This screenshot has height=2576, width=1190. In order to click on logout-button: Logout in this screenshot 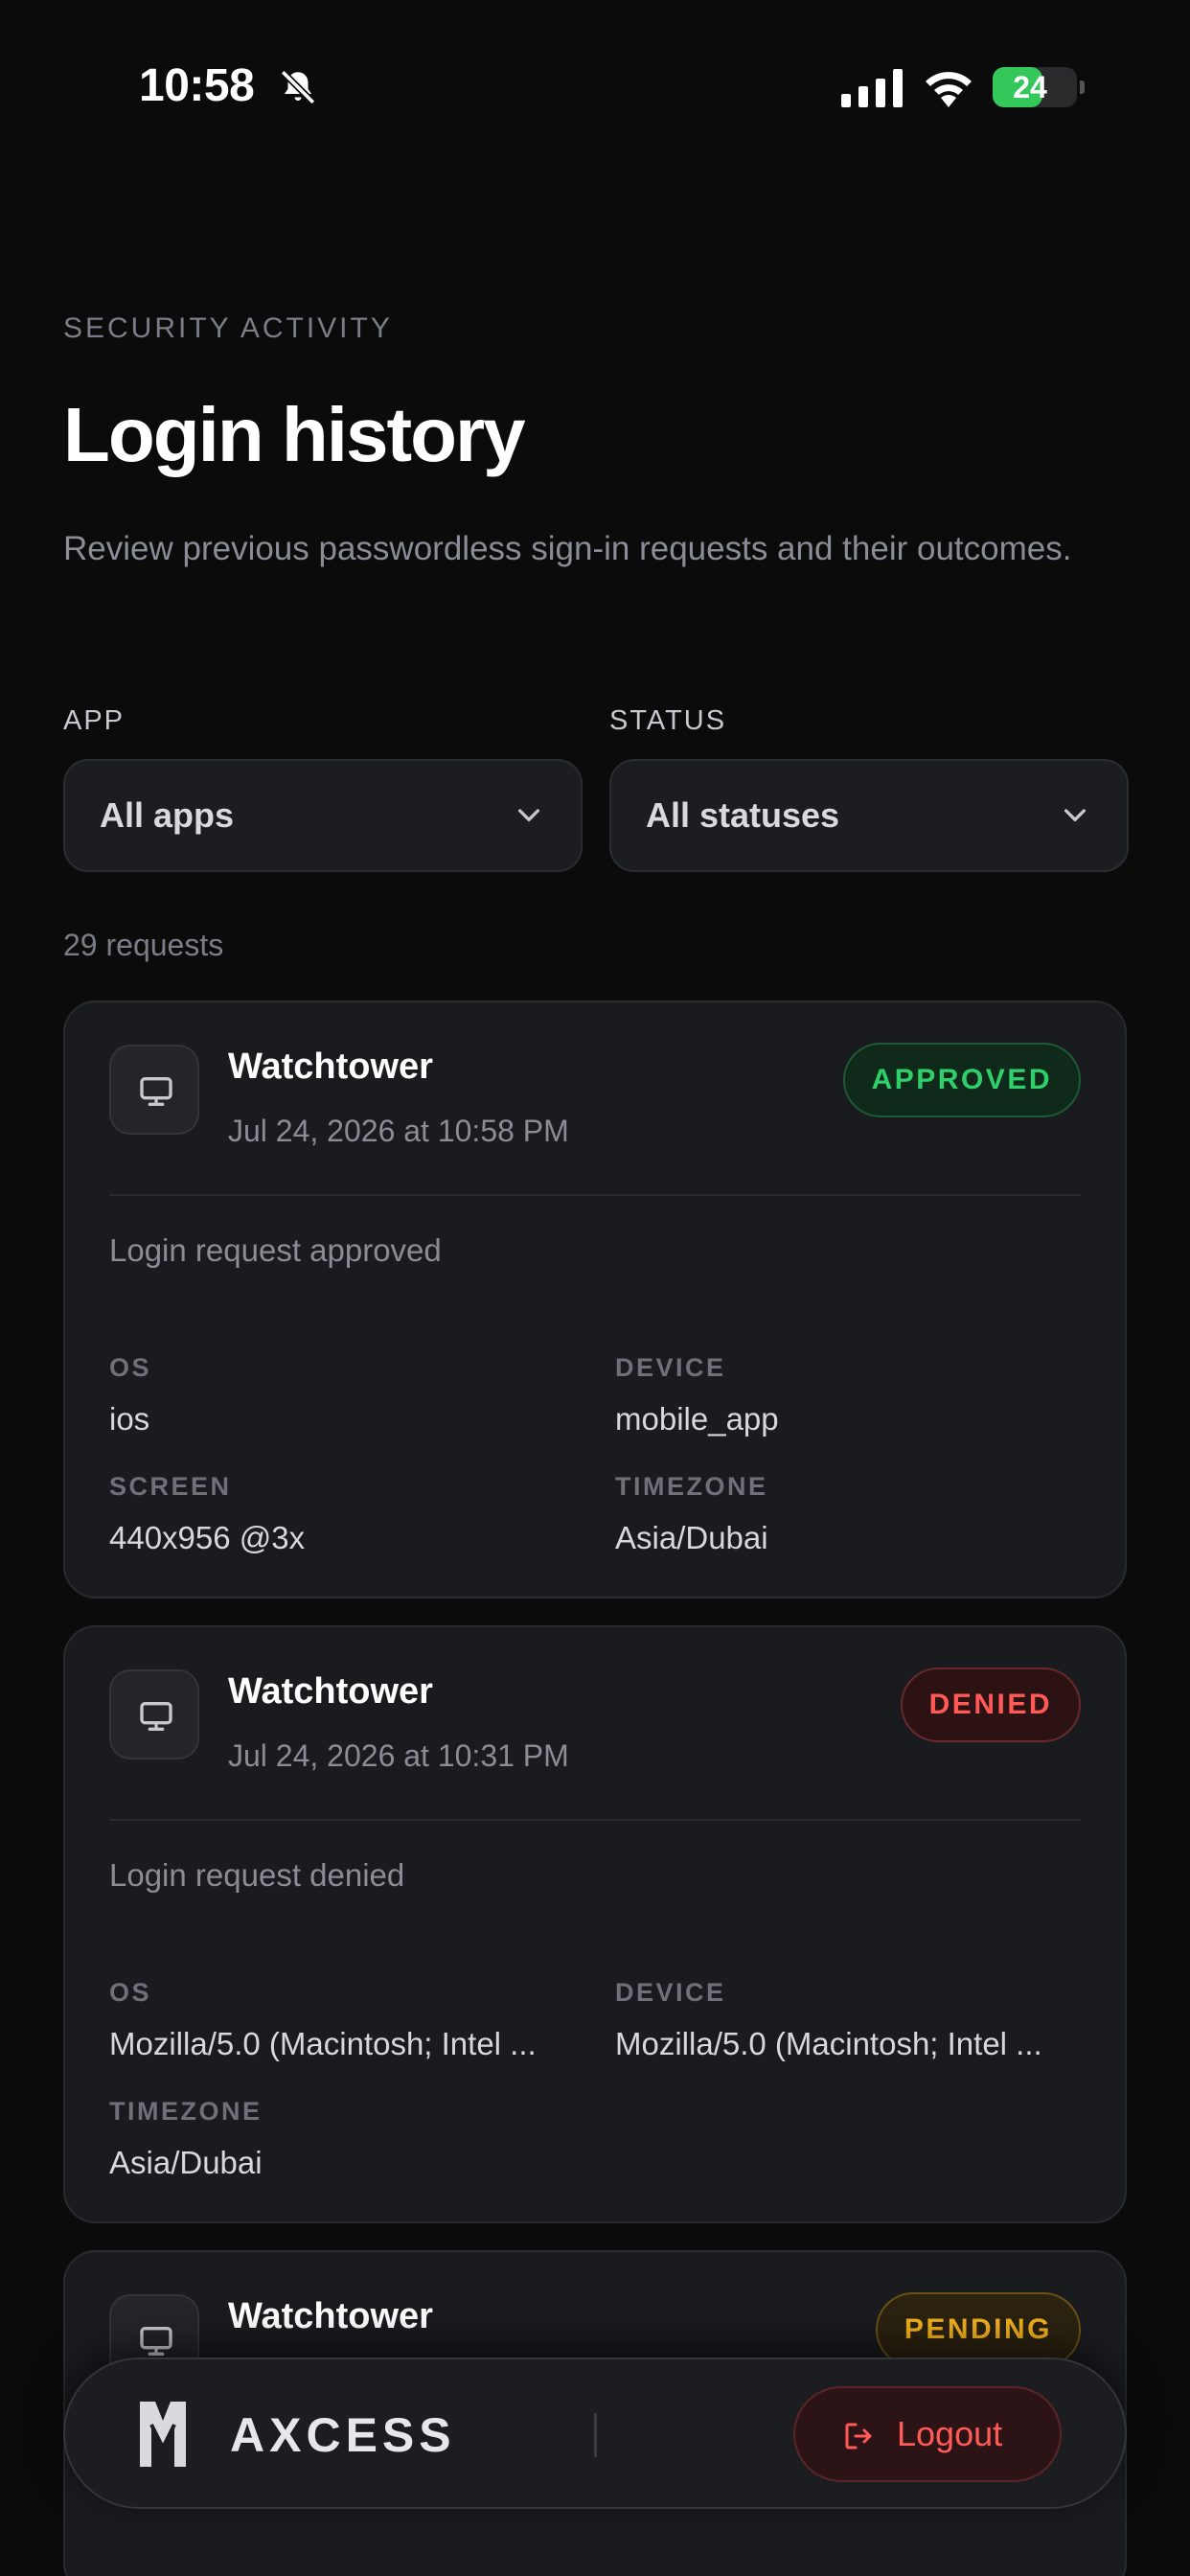, I will do `click(928, 2434)`.